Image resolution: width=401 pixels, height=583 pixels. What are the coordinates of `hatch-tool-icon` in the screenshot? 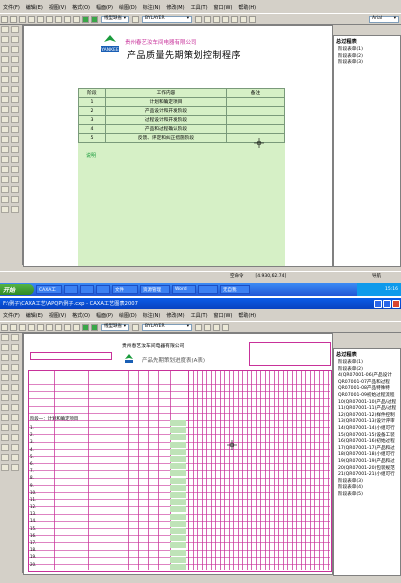 It's located at (15, 367).